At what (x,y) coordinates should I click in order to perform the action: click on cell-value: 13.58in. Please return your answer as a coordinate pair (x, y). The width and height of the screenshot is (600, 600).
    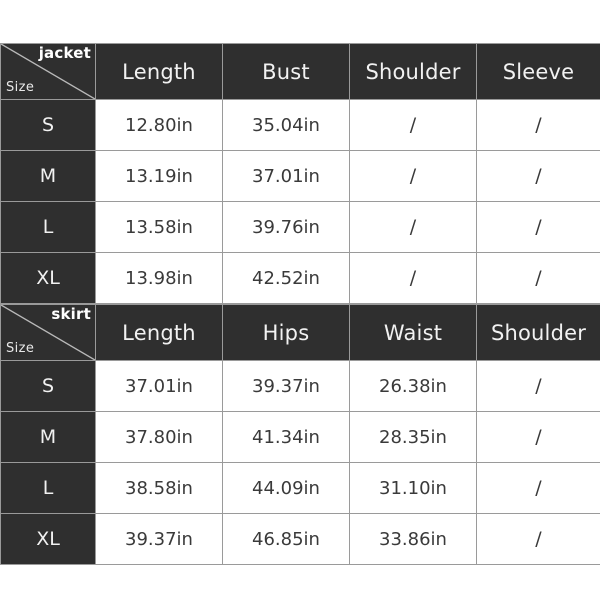
    Looking at the image, I should click on (159, 227).